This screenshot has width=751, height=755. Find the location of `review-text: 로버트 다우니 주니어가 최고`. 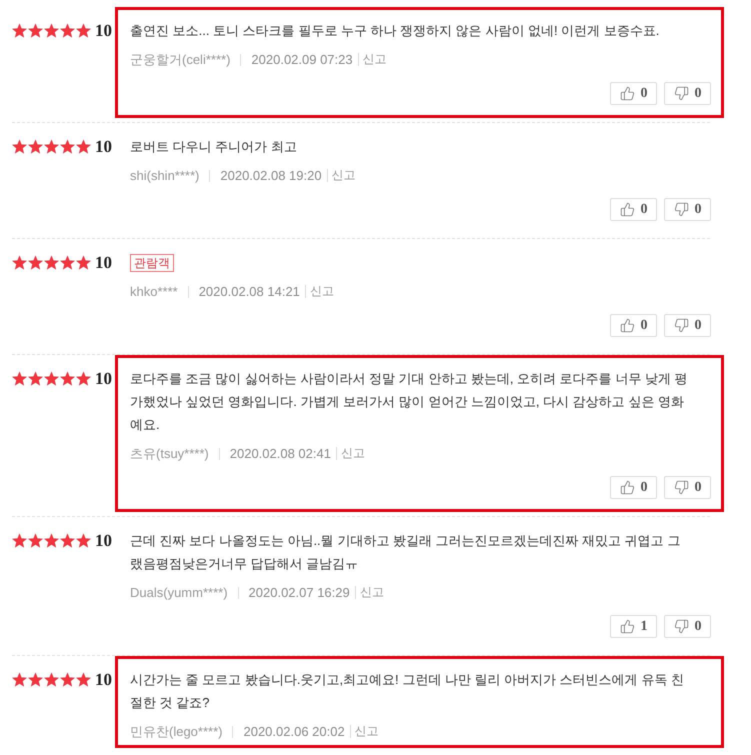

review-text: 로버트 다우니 주니어가 최고 is located at coordinates (214, 147).